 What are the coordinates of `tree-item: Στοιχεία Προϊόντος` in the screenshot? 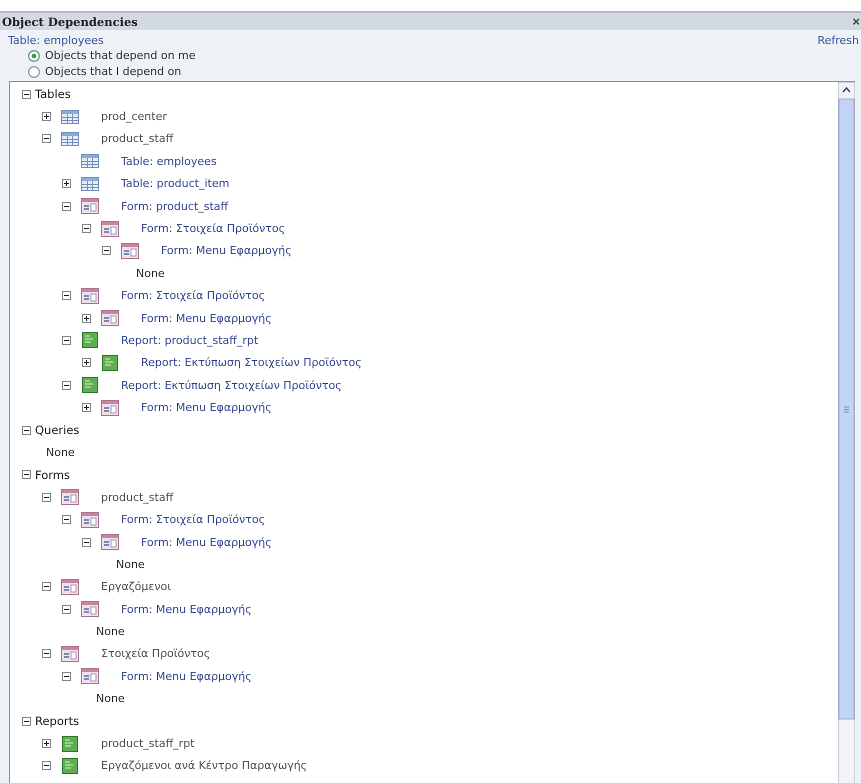 It's located at (155, 653).